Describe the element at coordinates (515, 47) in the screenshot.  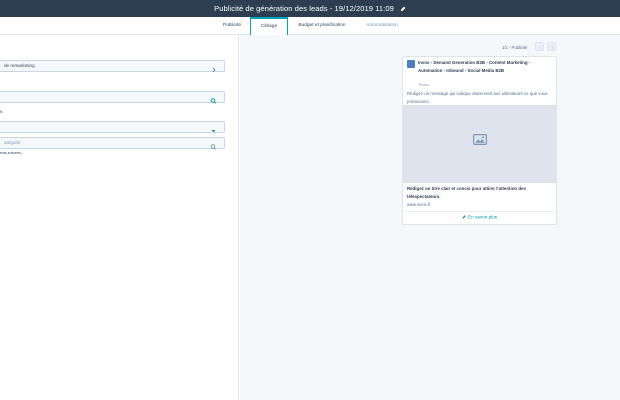
I see `pager-text: 1/1 - Publicité` at that location.